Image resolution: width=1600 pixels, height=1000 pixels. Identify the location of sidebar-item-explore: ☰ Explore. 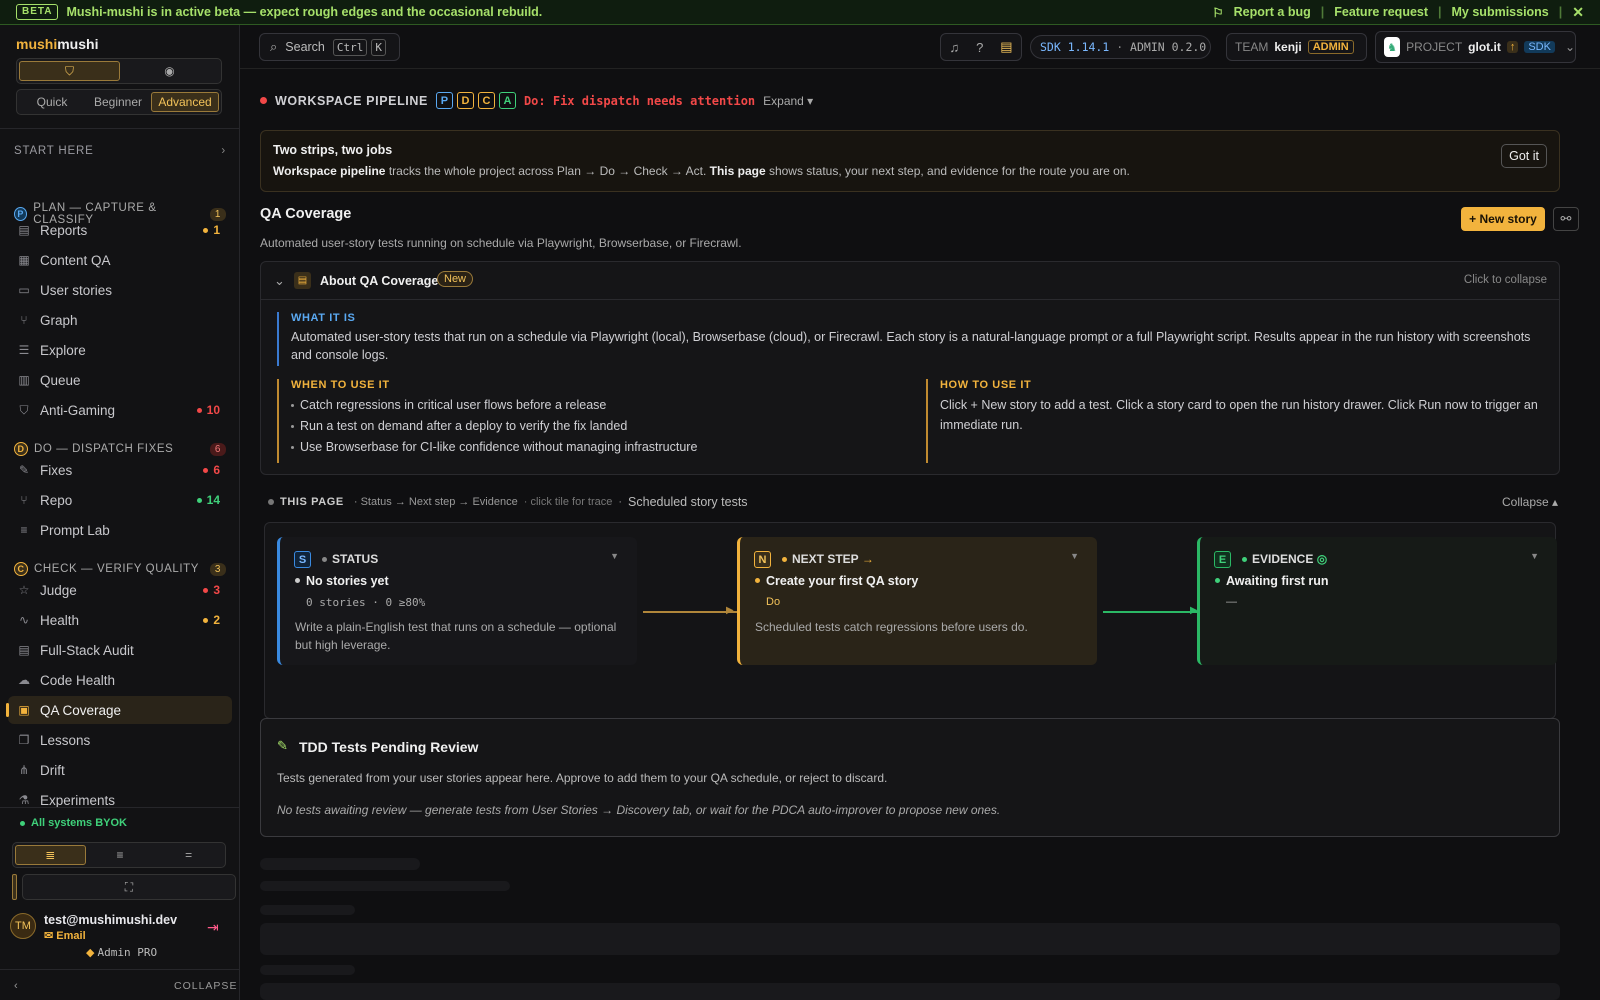
(120, 350).